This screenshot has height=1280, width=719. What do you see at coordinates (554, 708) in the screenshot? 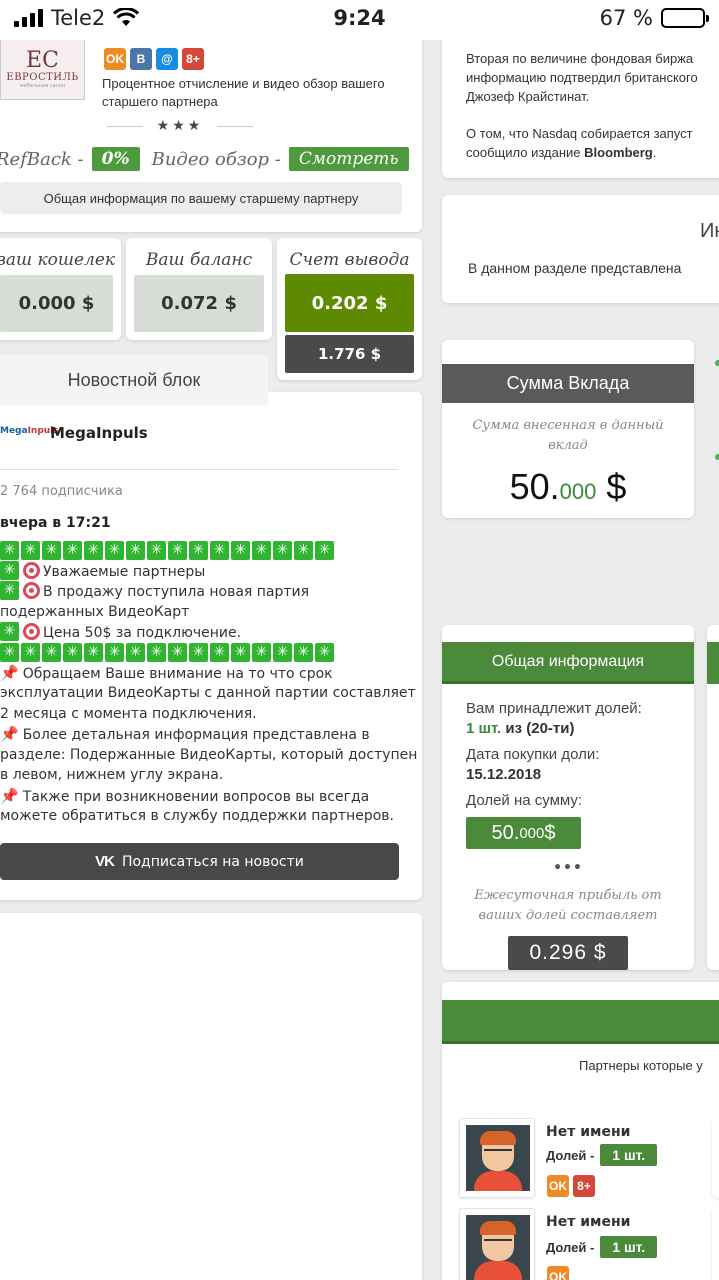
I see `shares-label: Вам принадлежит долей:` at bounding box center [554, 708].